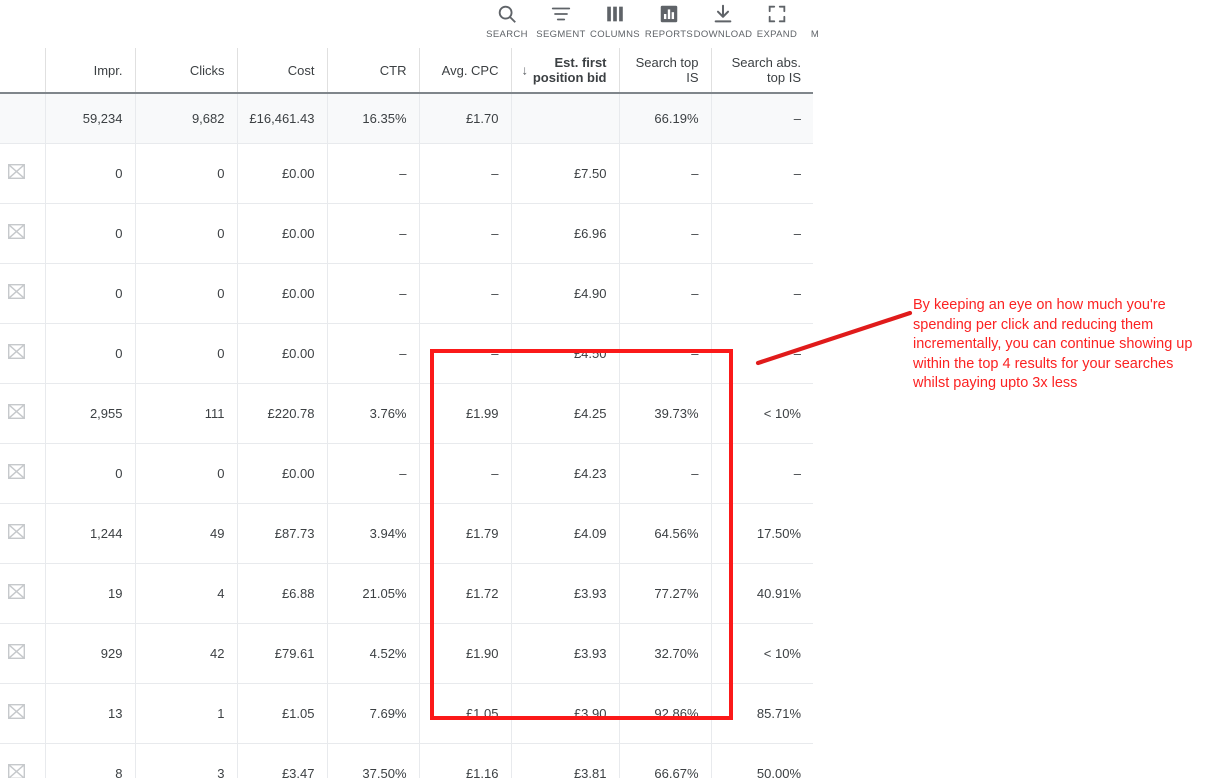 The image size is (1231, 778). I want to click on cell-search-top-is: 92.86%, so click(664, 713).